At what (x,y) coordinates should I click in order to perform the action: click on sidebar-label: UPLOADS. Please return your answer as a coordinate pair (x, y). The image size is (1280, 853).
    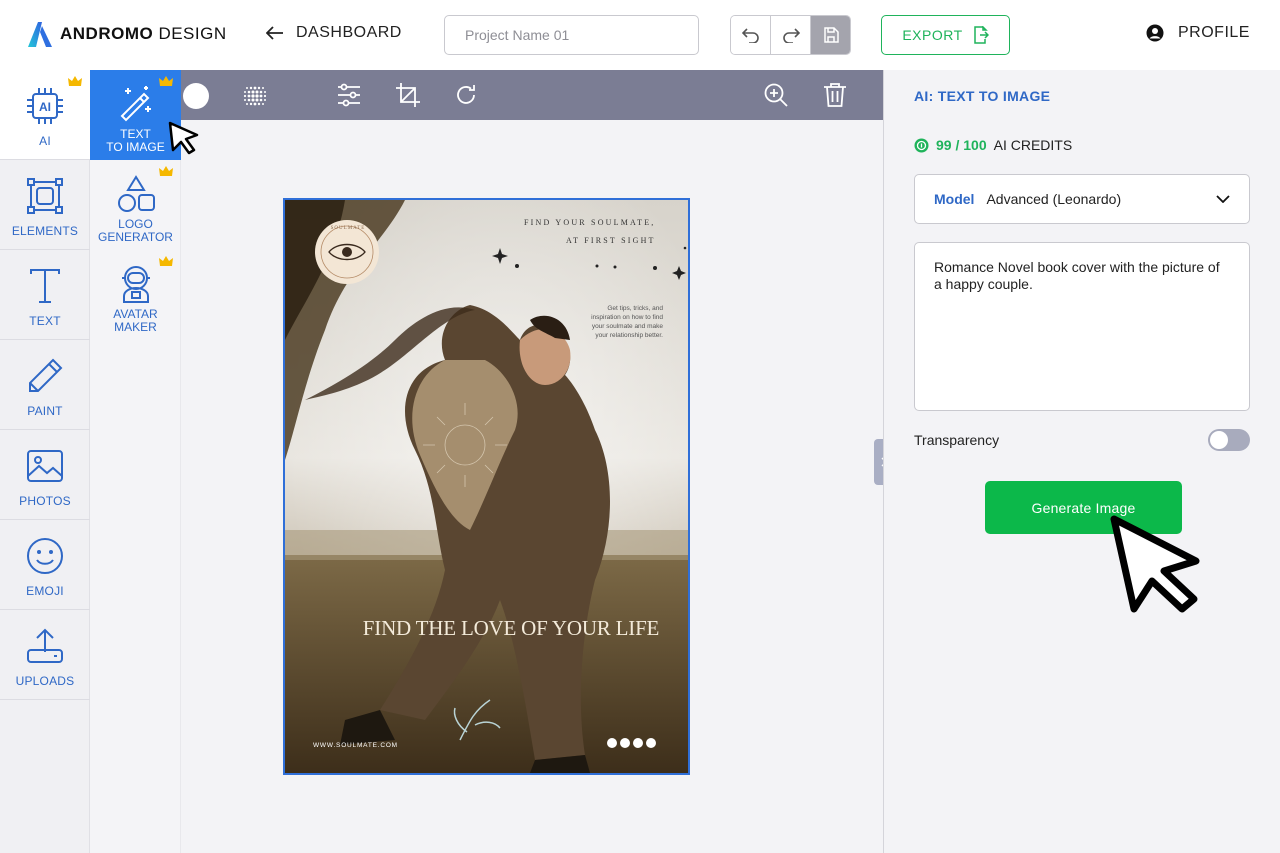
    Looking at the image, I should click on (45, 681).